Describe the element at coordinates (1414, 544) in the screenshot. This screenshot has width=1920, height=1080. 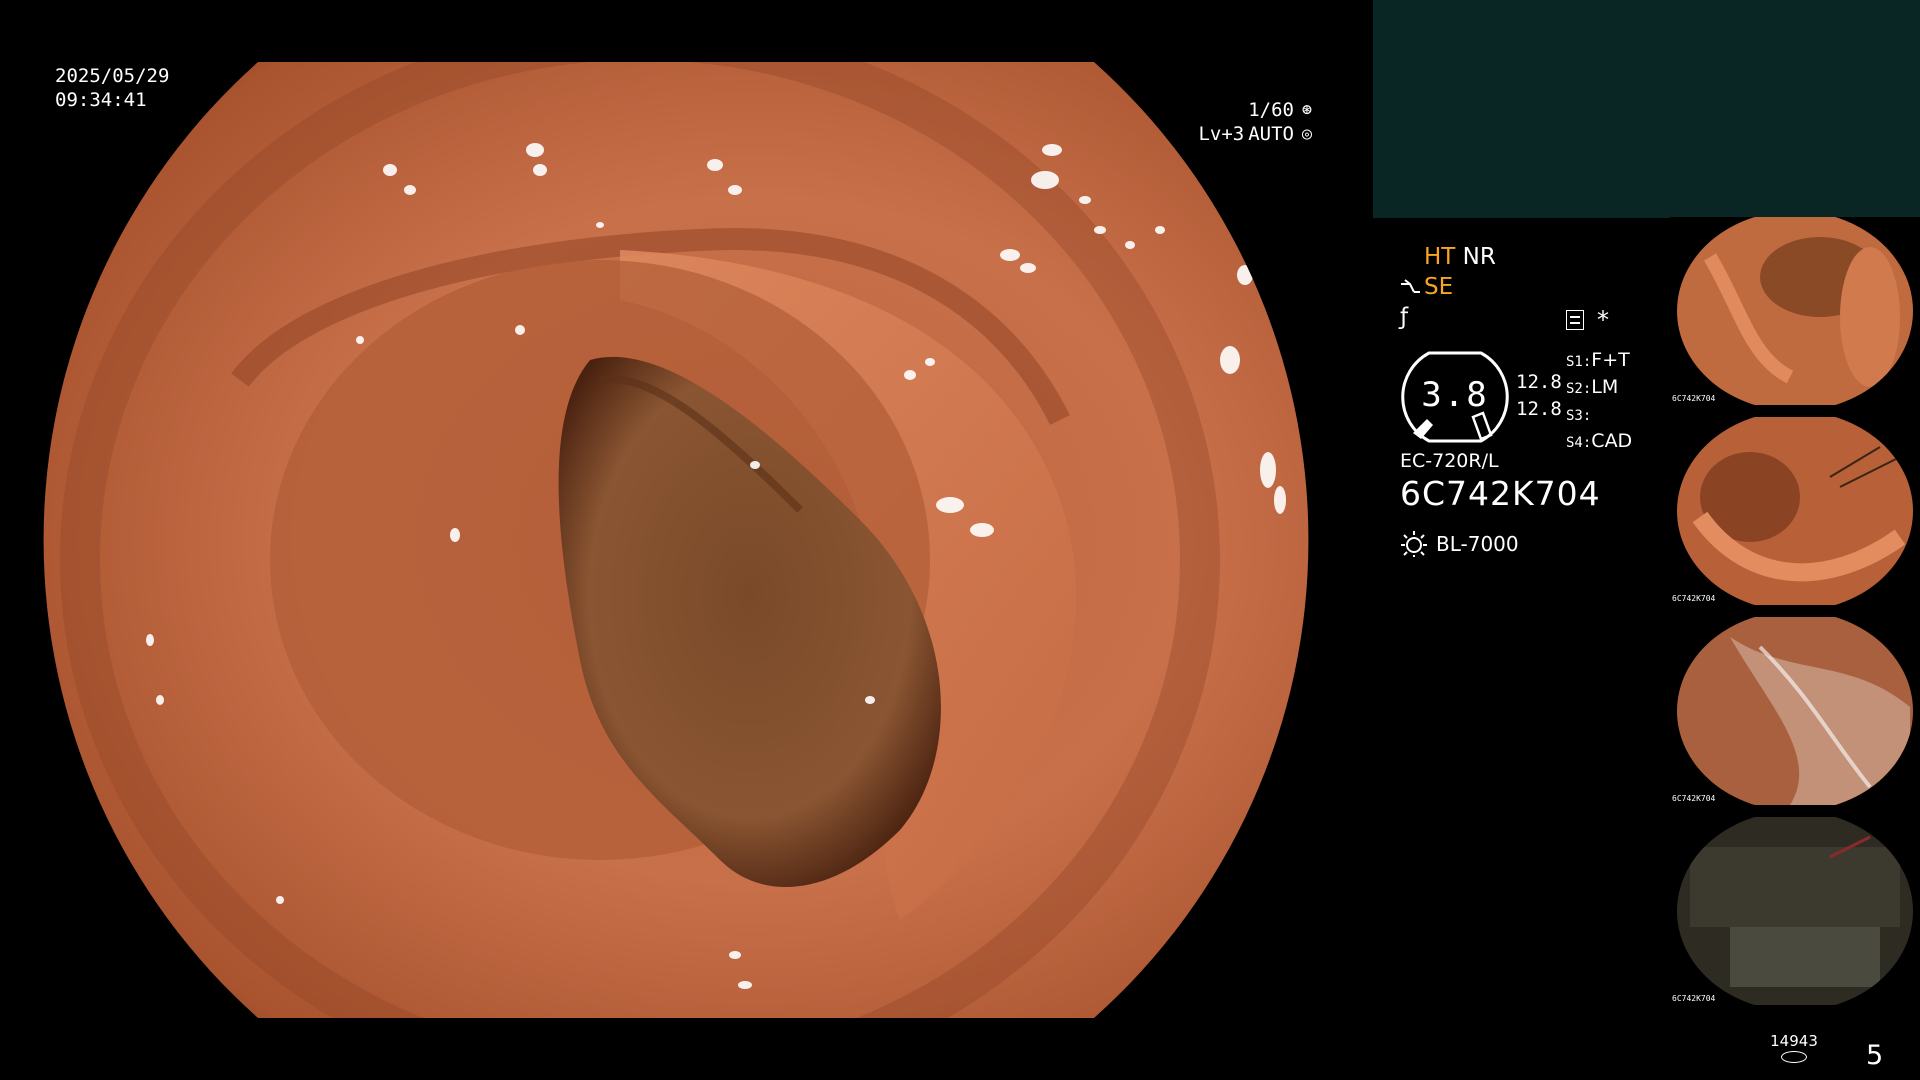
I see `light-icon` at that location.